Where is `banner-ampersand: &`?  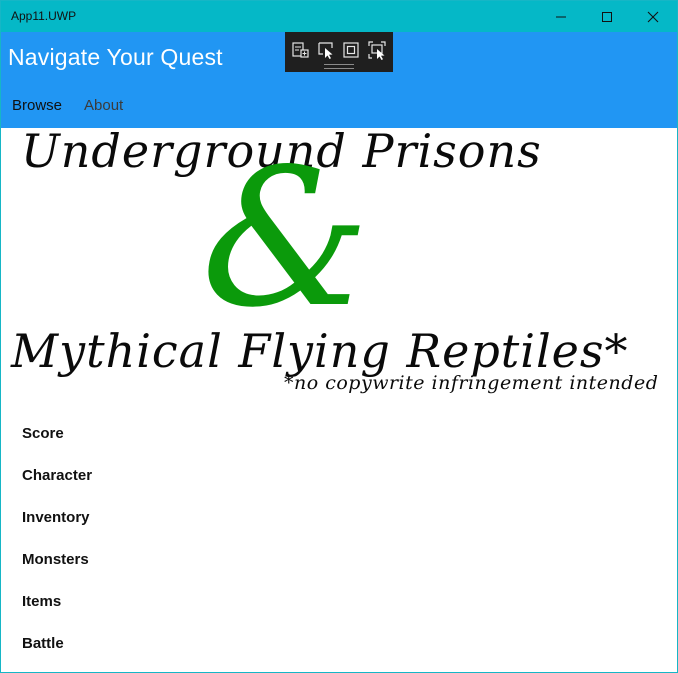
banner-ampersand: & is located at coordinates (286, 238).